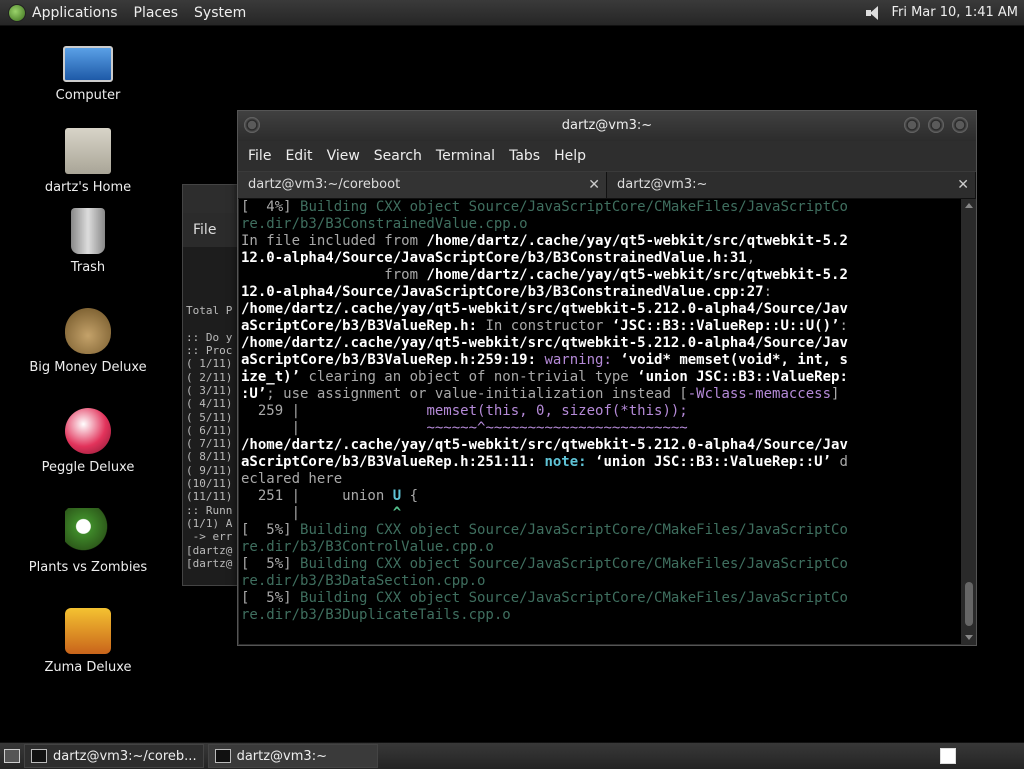 The height and width of the screenshot is (769, 1024). I want to click on terminal-segment: [ 4%], so click(271, 207).